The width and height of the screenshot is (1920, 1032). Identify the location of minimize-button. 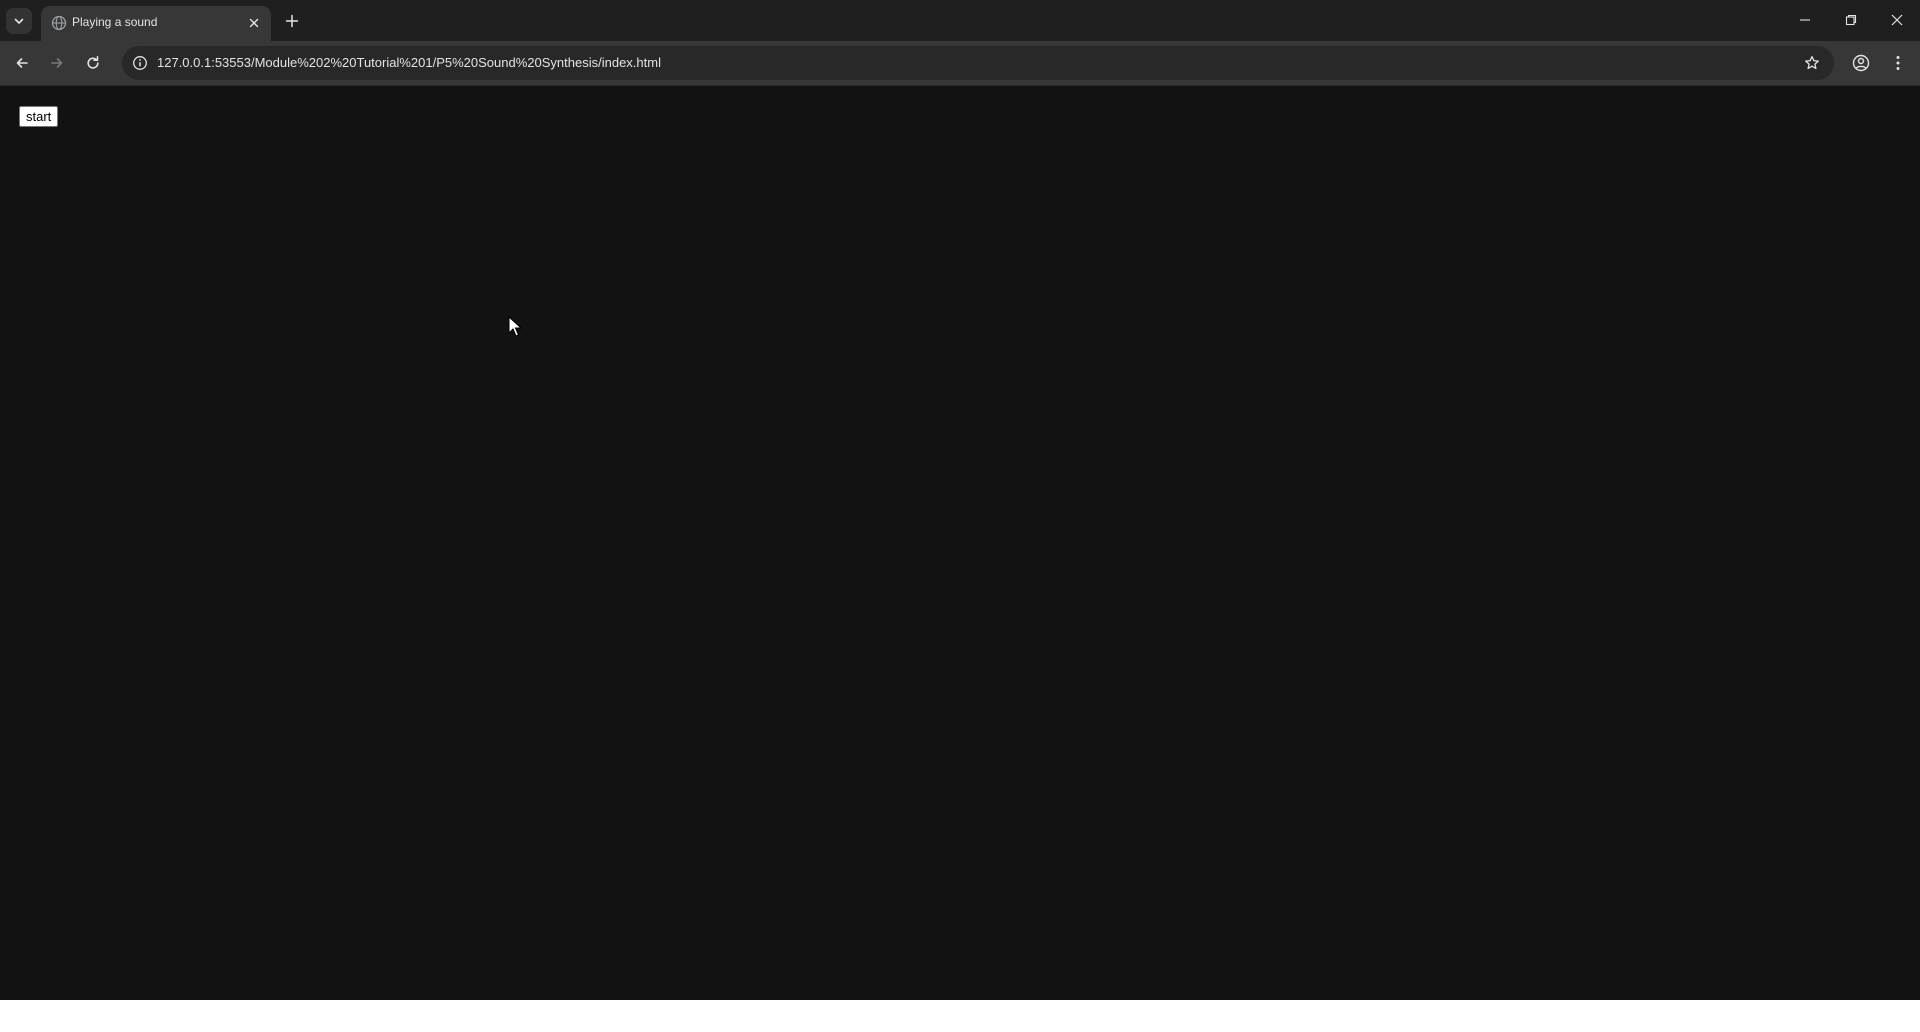
(1805, 20).